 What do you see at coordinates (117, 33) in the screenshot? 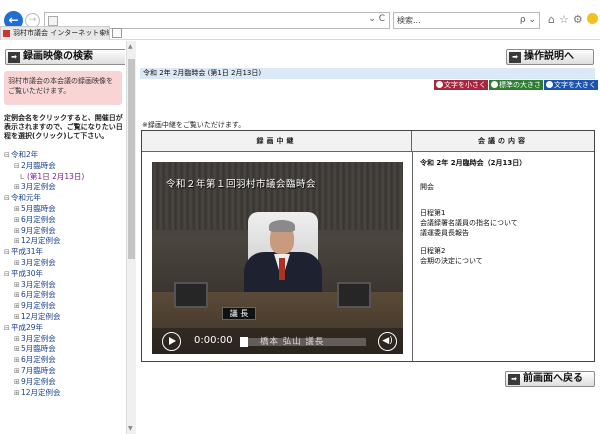
I see `new-tab-icon` at bounding box center [117, 33].